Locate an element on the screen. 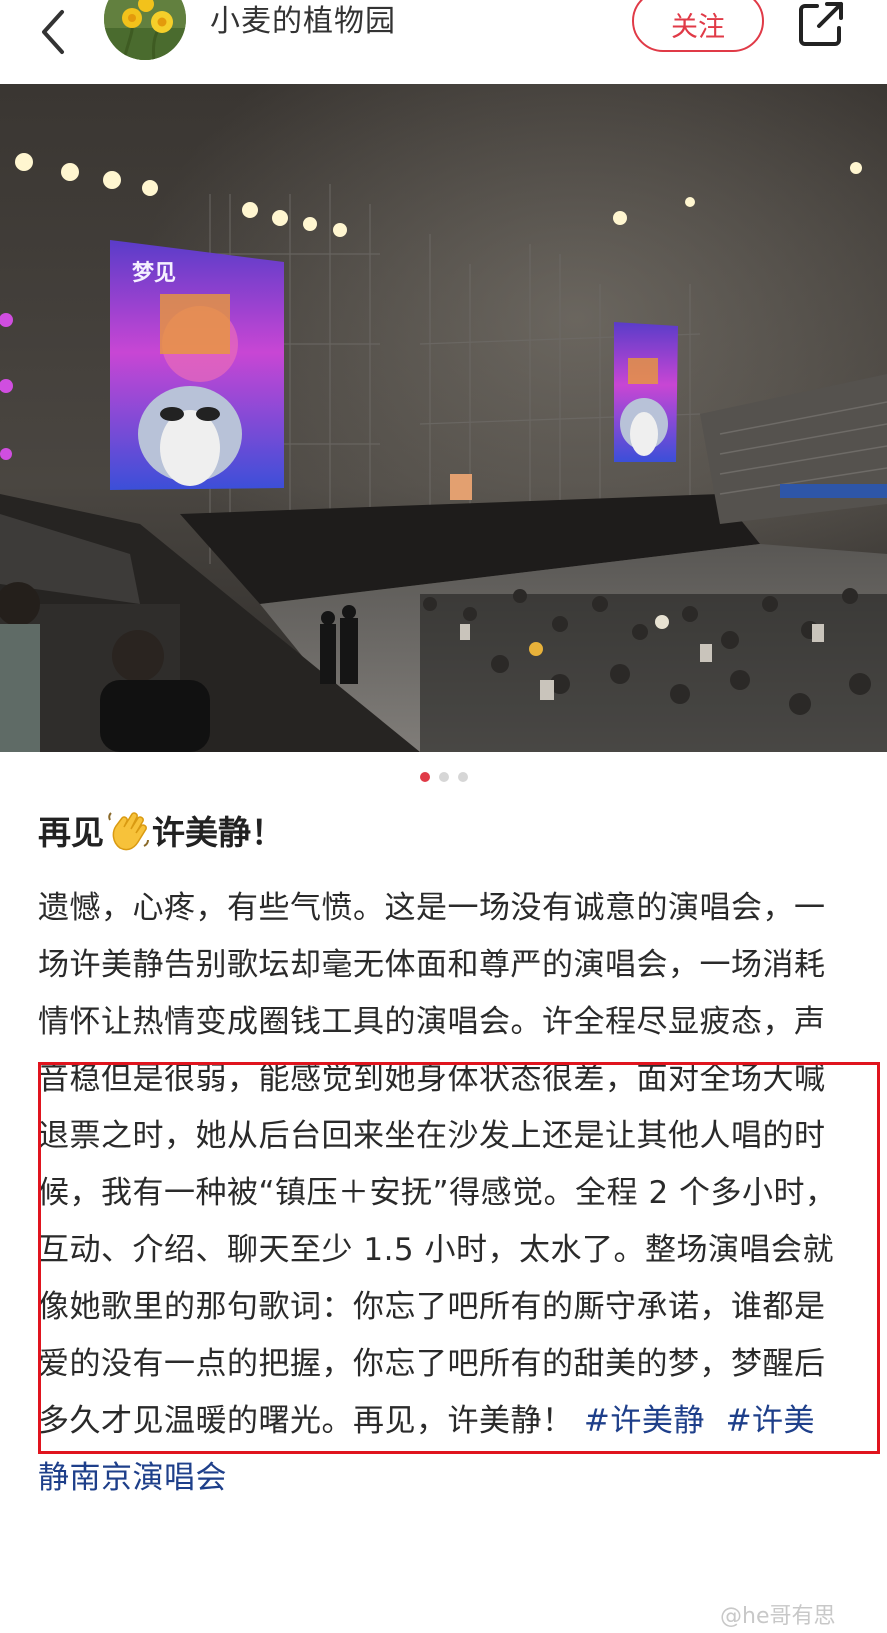  top-bar: 小麦的植物园 关注 is located at coordinates (443, 42).